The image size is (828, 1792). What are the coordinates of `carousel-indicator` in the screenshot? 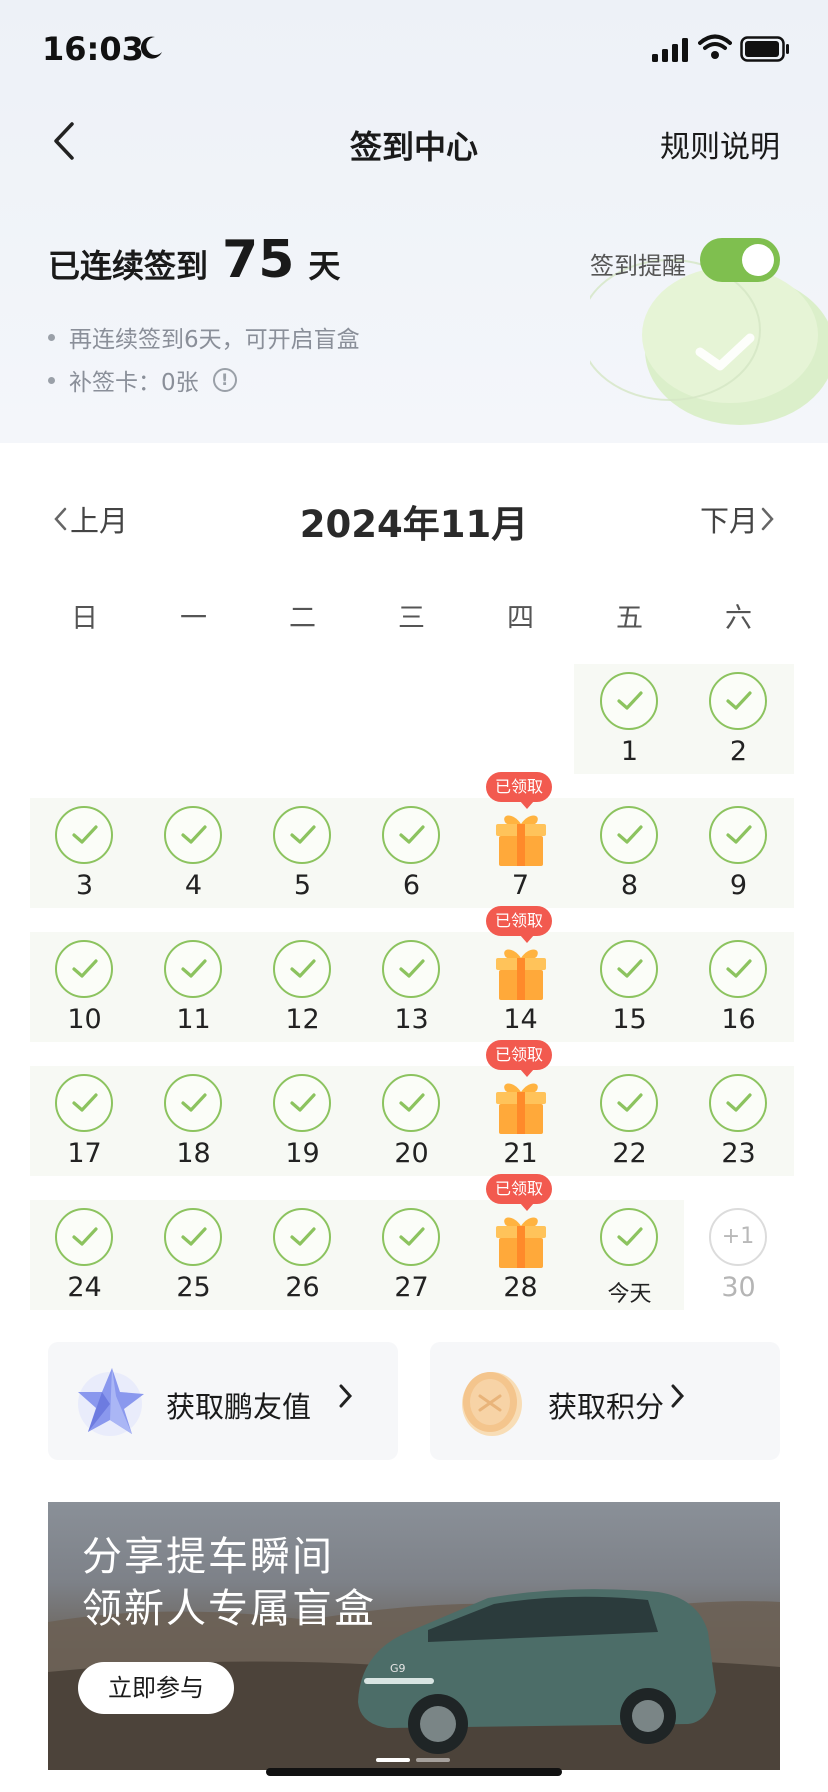 It's located at (413, 1760).